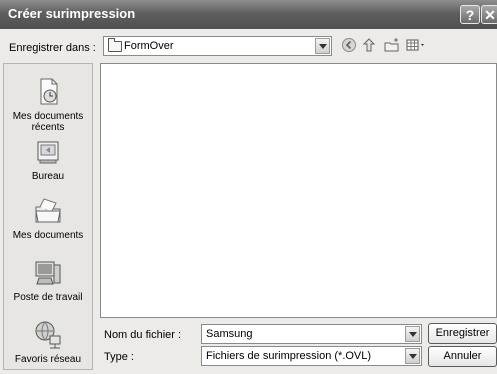 The image size is (497, 374). Describe the element at coordinates (248, 14) in the screenshot. I see `title-bar: Créer surimpression ? ✕` at that location.